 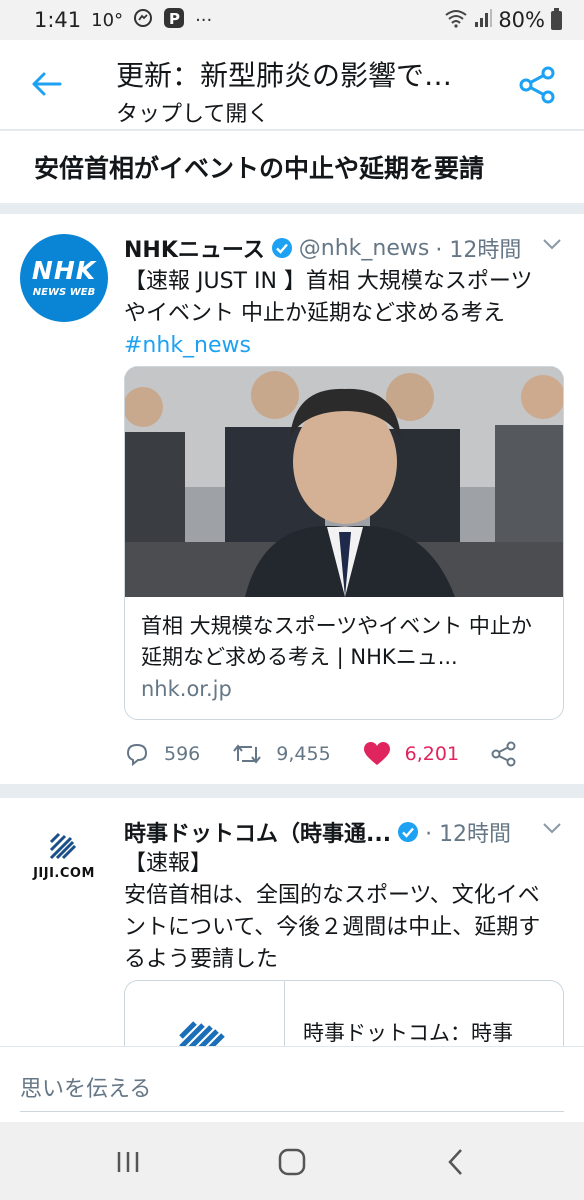 I want to click on jiji-logo-icon, so click(x=63, y=846).